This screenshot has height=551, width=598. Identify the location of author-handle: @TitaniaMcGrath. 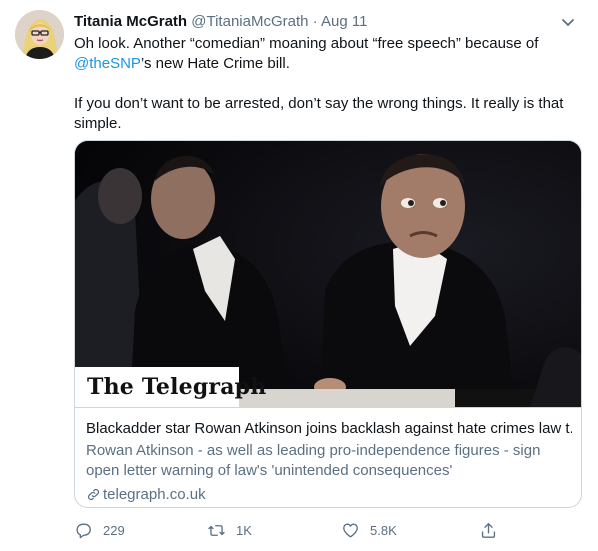
(249, 21).